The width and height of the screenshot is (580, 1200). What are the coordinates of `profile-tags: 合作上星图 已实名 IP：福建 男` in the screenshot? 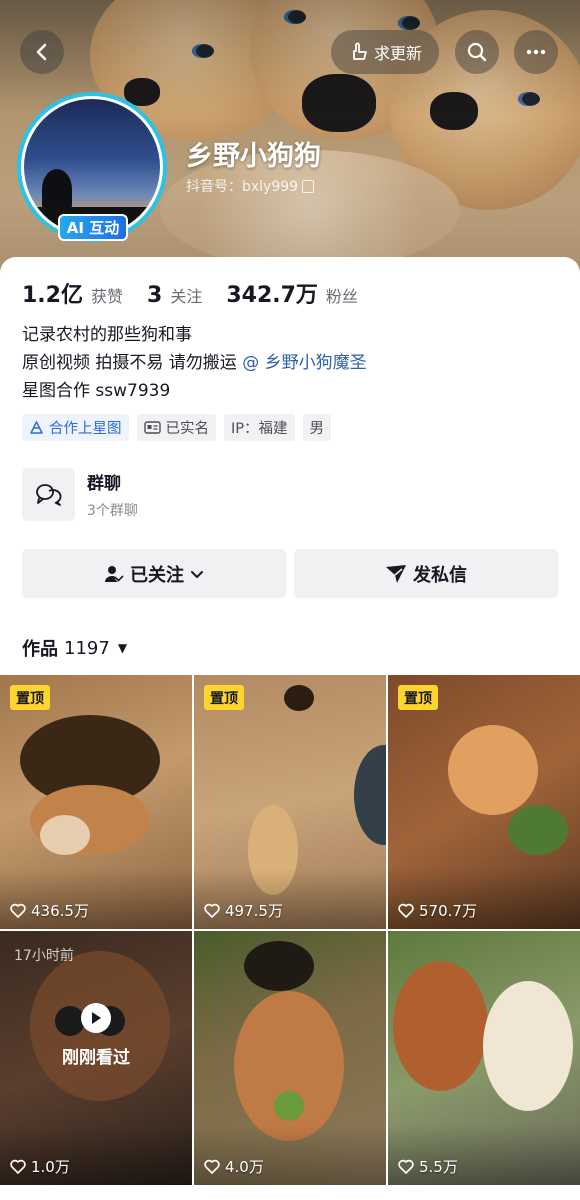 It's located at (177, 427).